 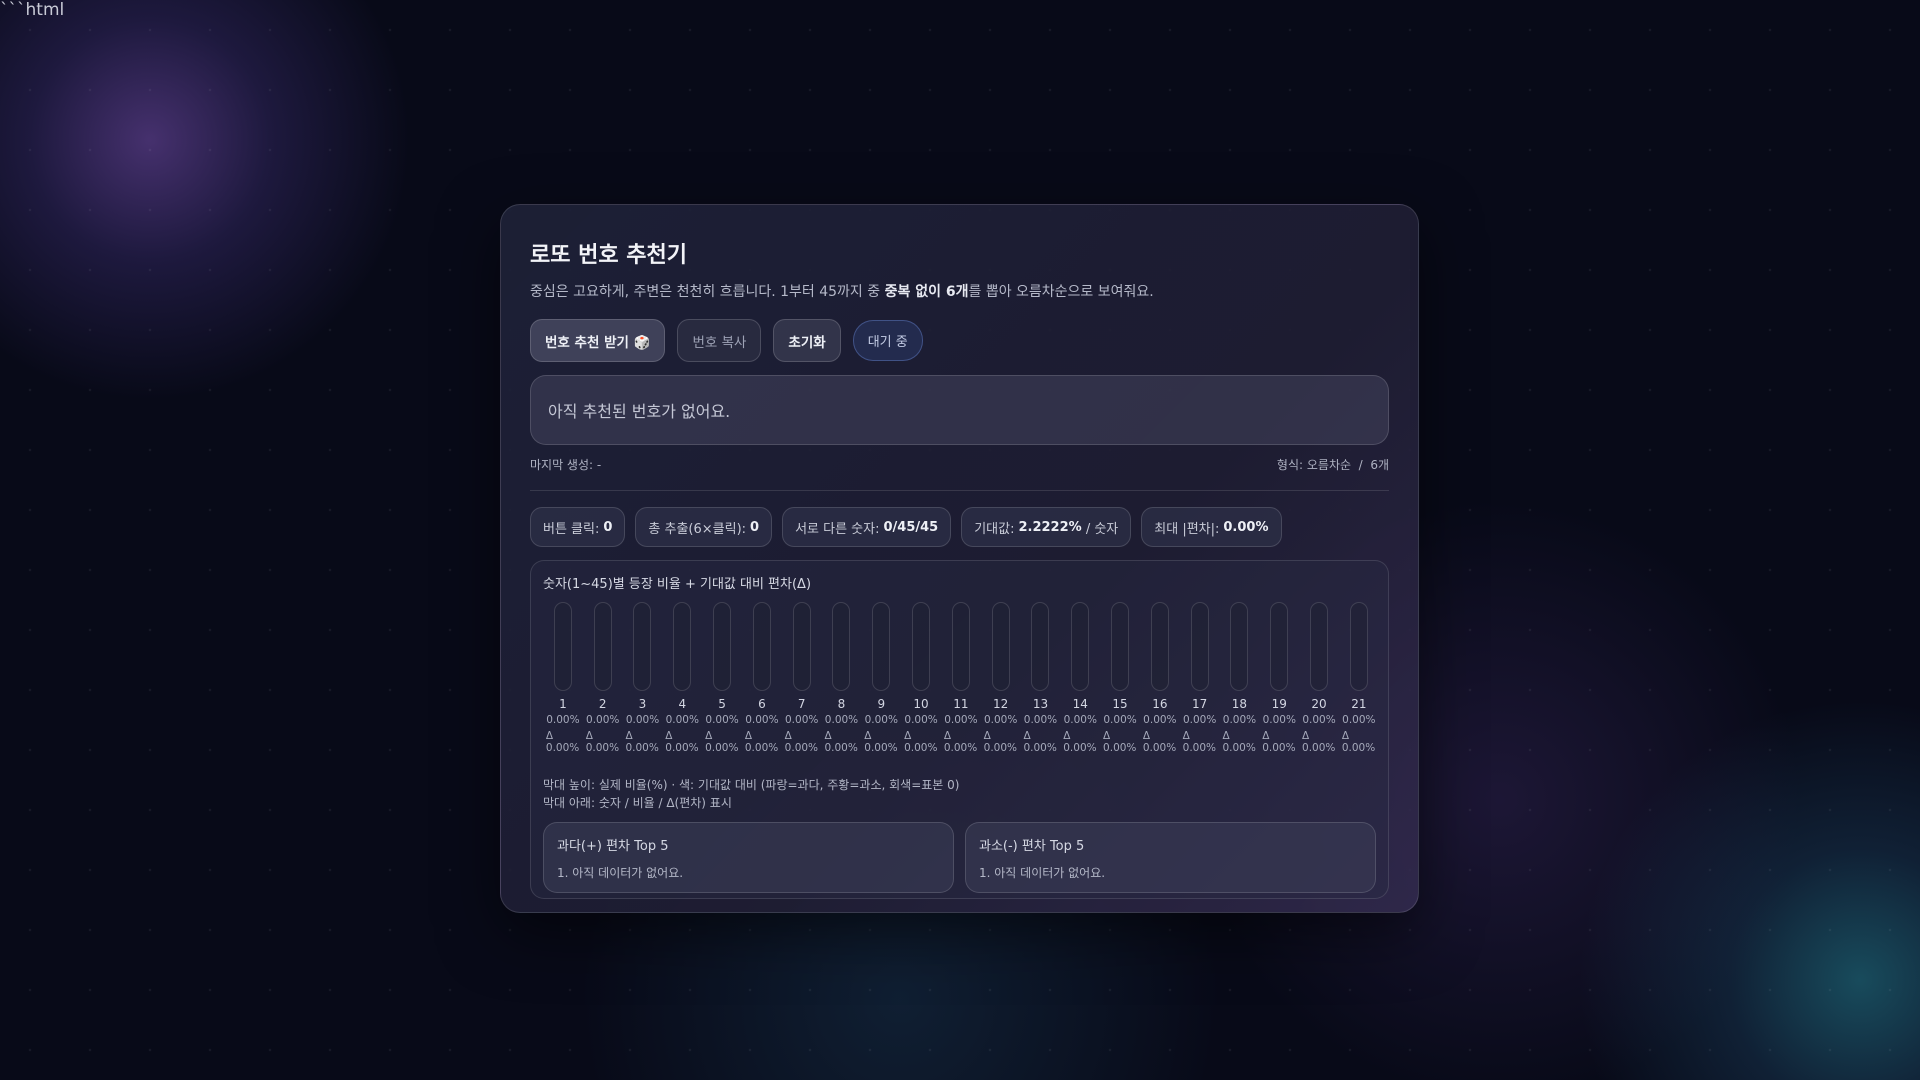 I want to click on chart-column: 8 0.00% Δ 0.00%, so click(x=842, y=678).